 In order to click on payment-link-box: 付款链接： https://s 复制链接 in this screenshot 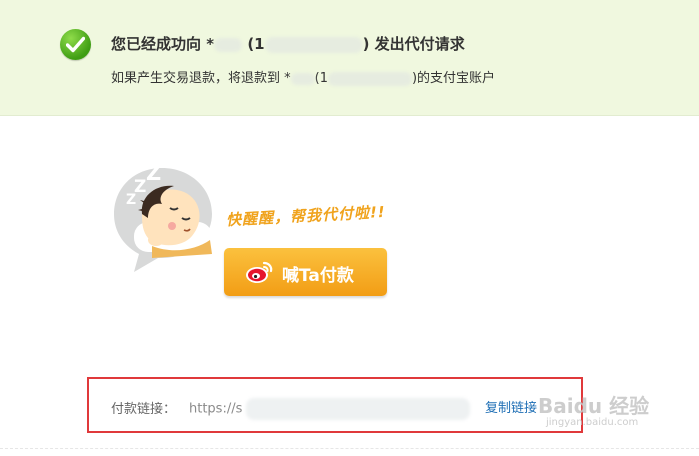, I will do `click(335, 405)`.